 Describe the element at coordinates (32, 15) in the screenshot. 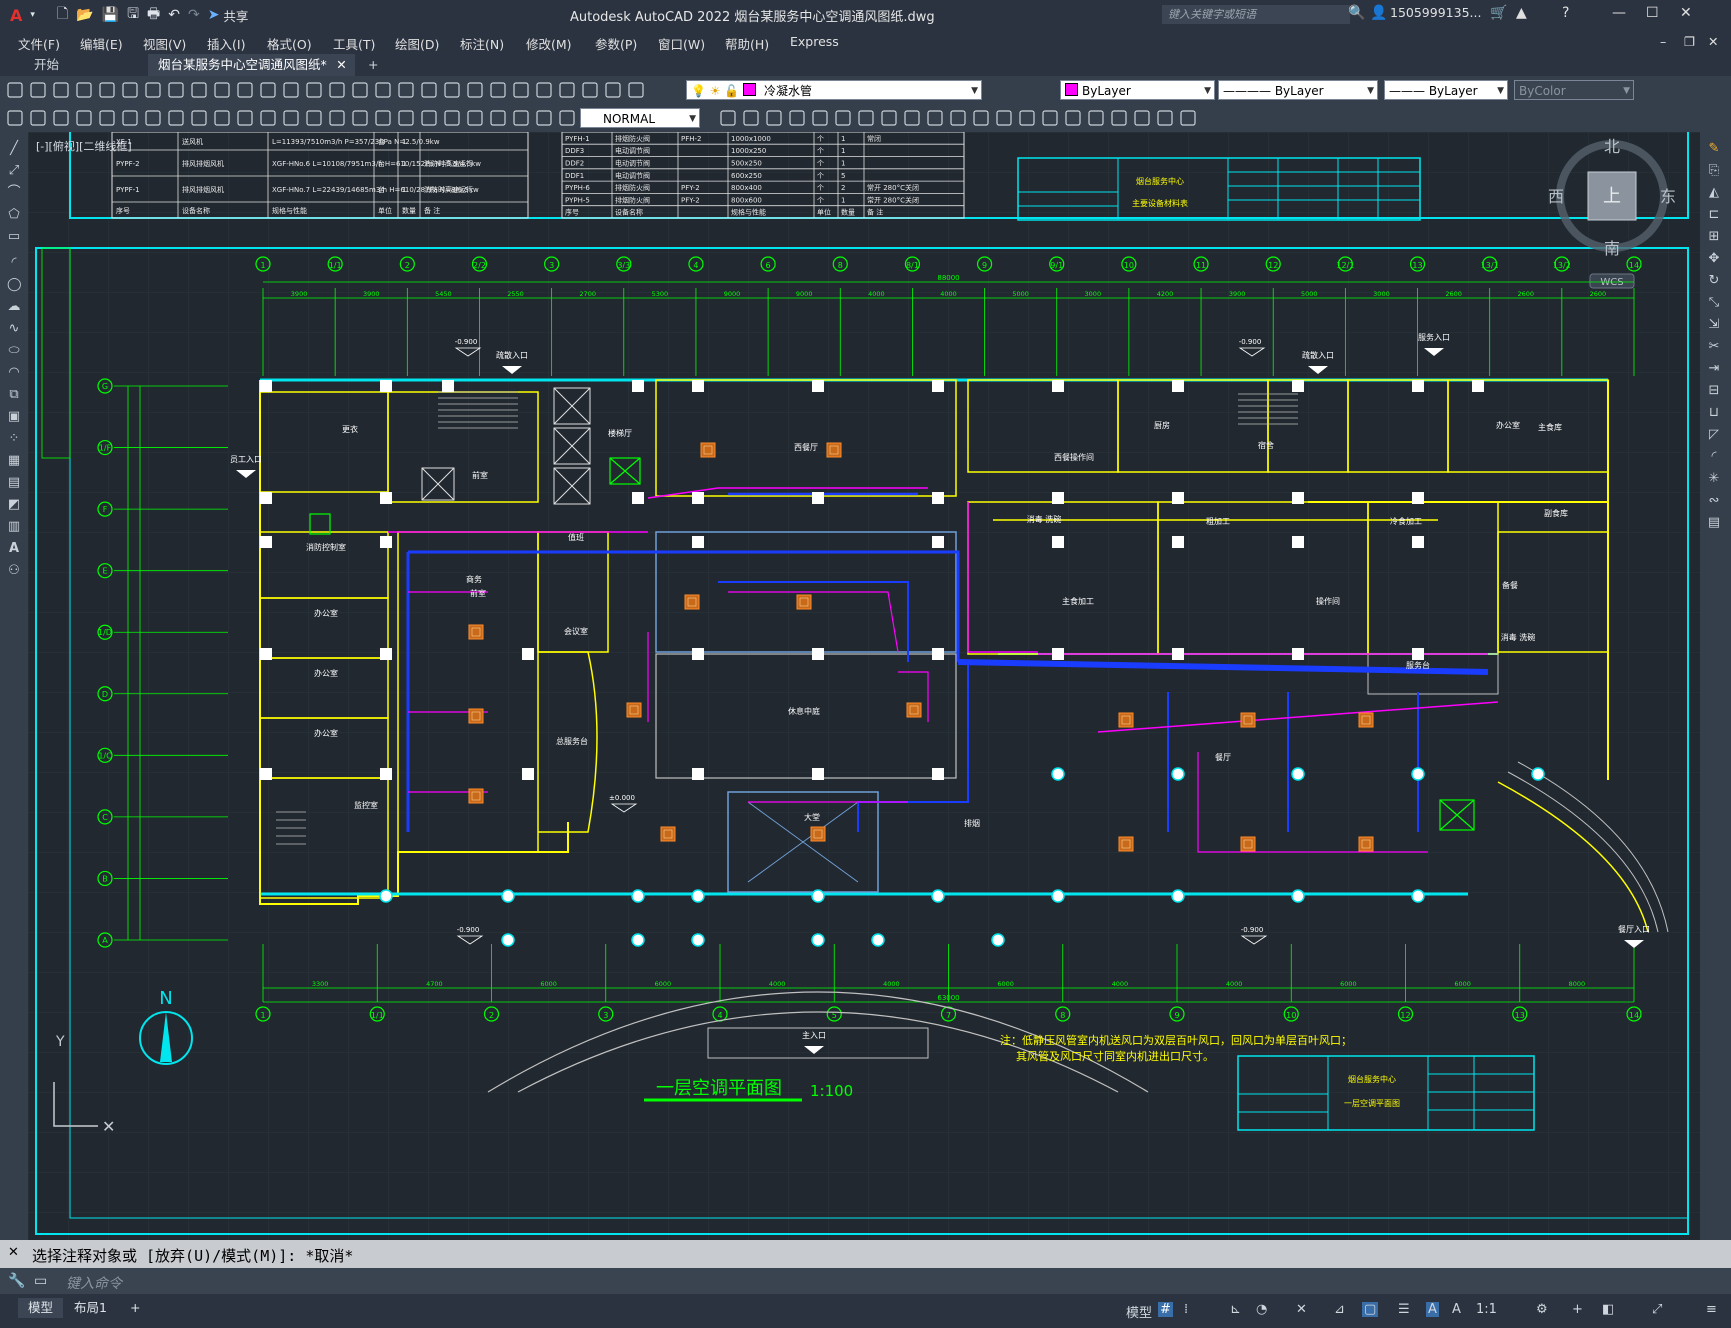

I see `chevron-down-icon: ▾` at that location.